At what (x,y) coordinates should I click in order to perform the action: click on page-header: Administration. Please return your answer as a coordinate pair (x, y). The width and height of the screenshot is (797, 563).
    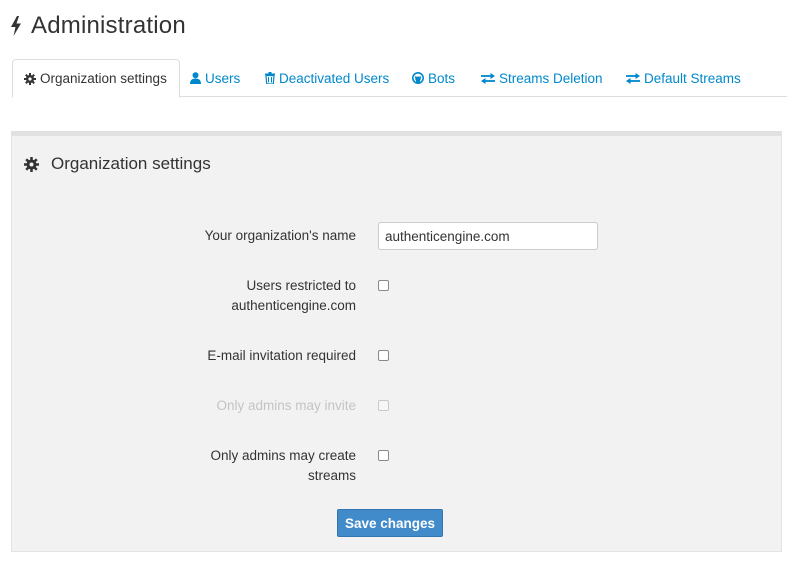
    Looking at the image, I should click on (98, 26).